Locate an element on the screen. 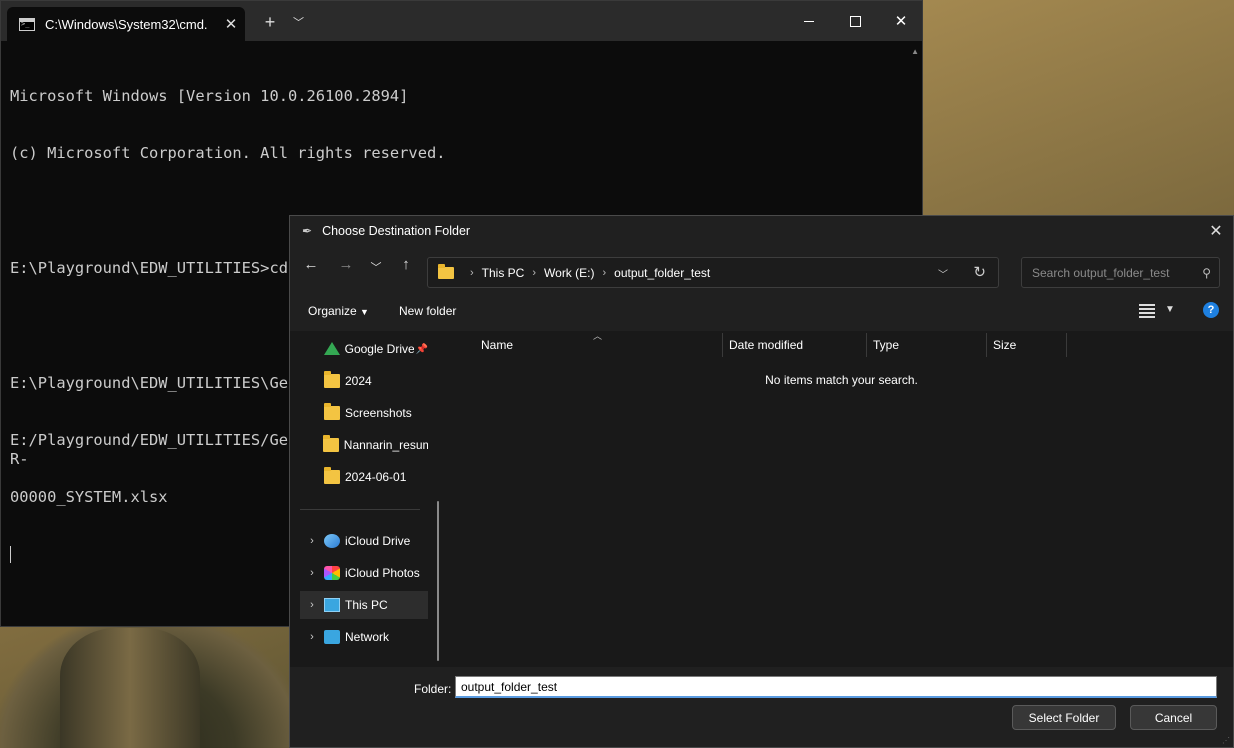  cmd-tab-title: C:\Windows\System32\cmd. is located at coordinates (126, 24).